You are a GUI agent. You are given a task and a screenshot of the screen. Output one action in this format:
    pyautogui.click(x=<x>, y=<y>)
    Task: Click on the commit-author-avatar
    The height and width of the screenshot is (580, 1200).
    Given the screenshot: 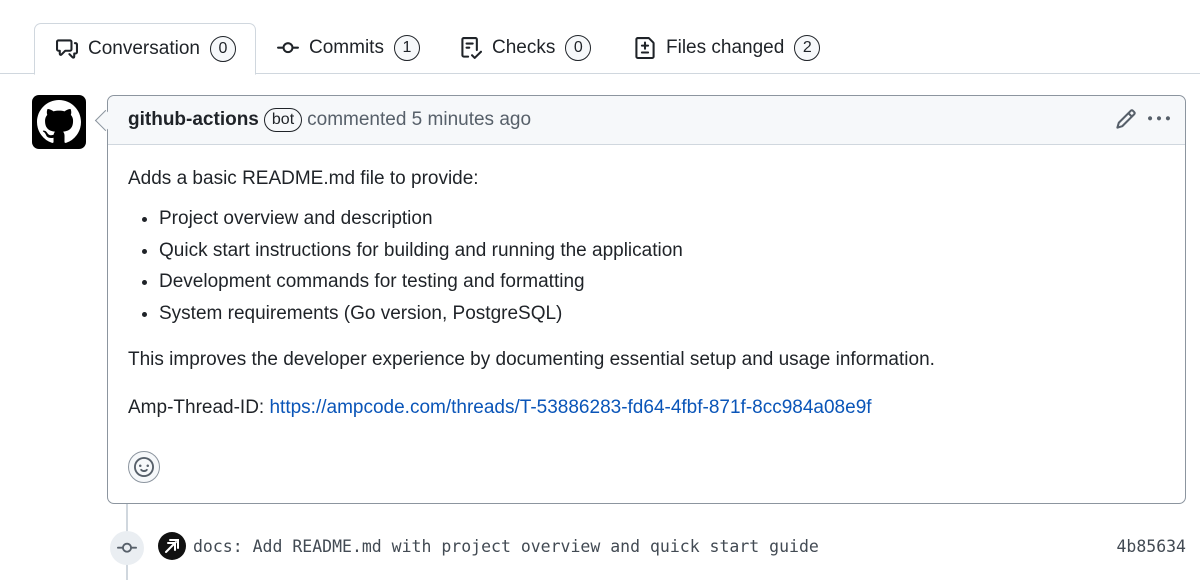 What is the action you would take?
    pyautogui.click(x=172, y=546)
    